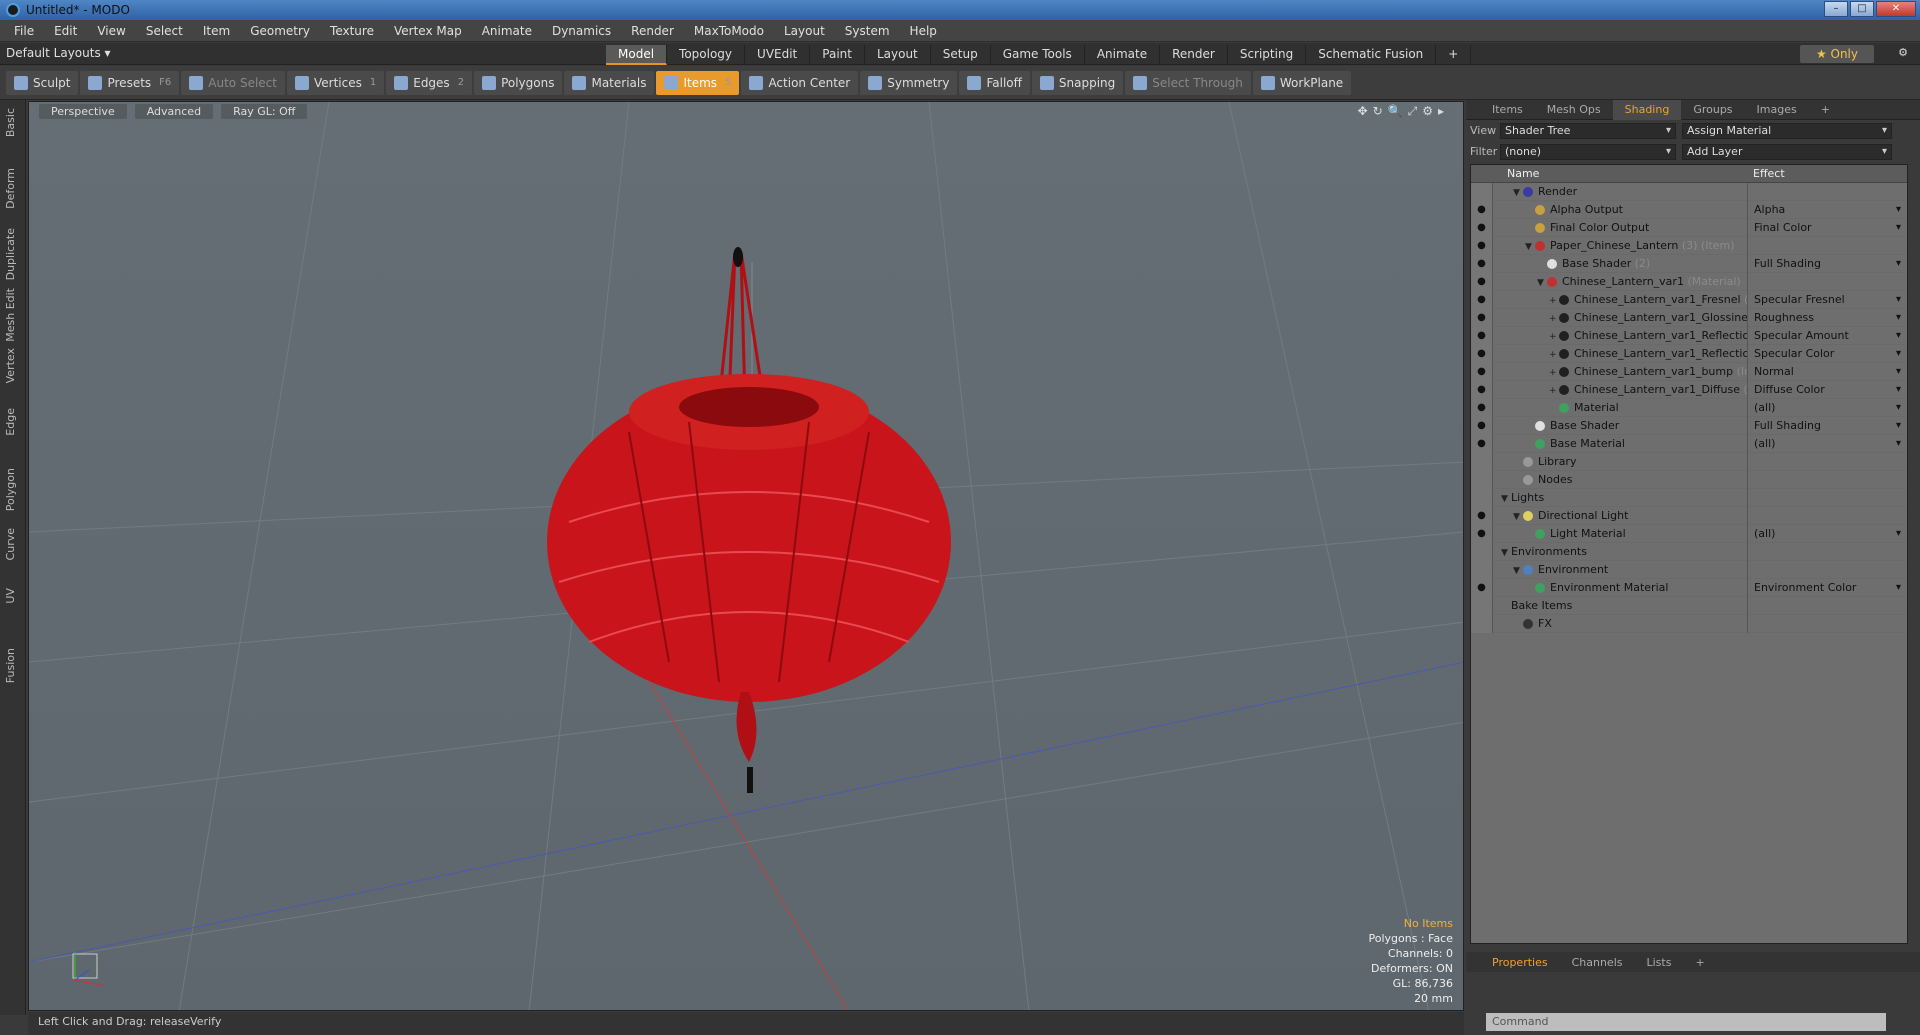  What do you see at coordinates (800, 82) in the screenshot?
I see `action-center-button: Action Center` at bounding box center [800, 82].